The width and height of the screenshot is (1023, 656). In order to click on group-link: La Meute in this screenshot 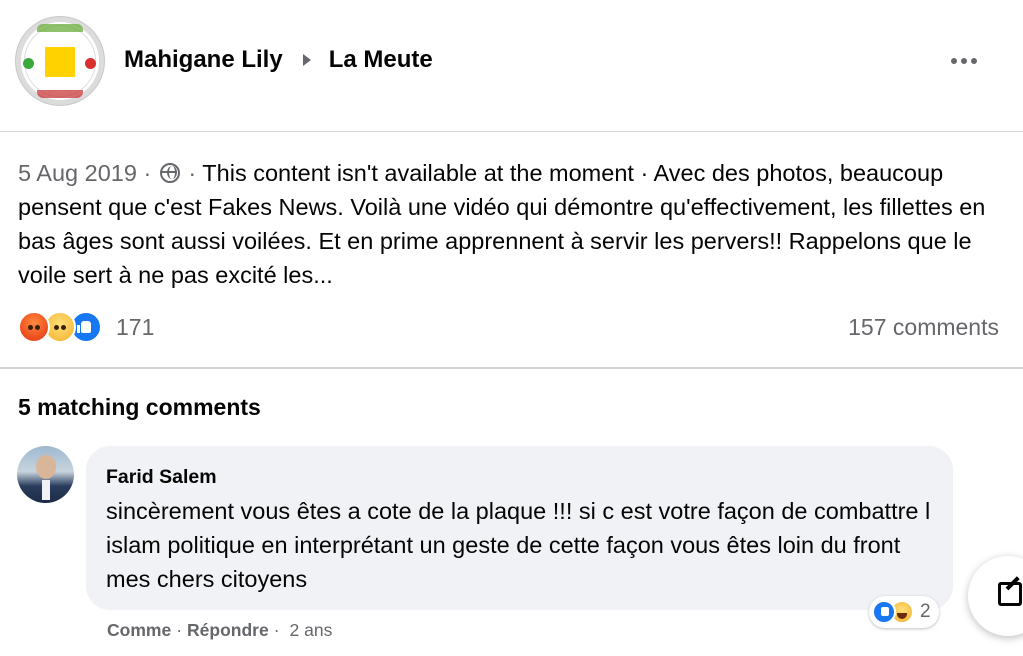, I will do `click(381, 60)`.